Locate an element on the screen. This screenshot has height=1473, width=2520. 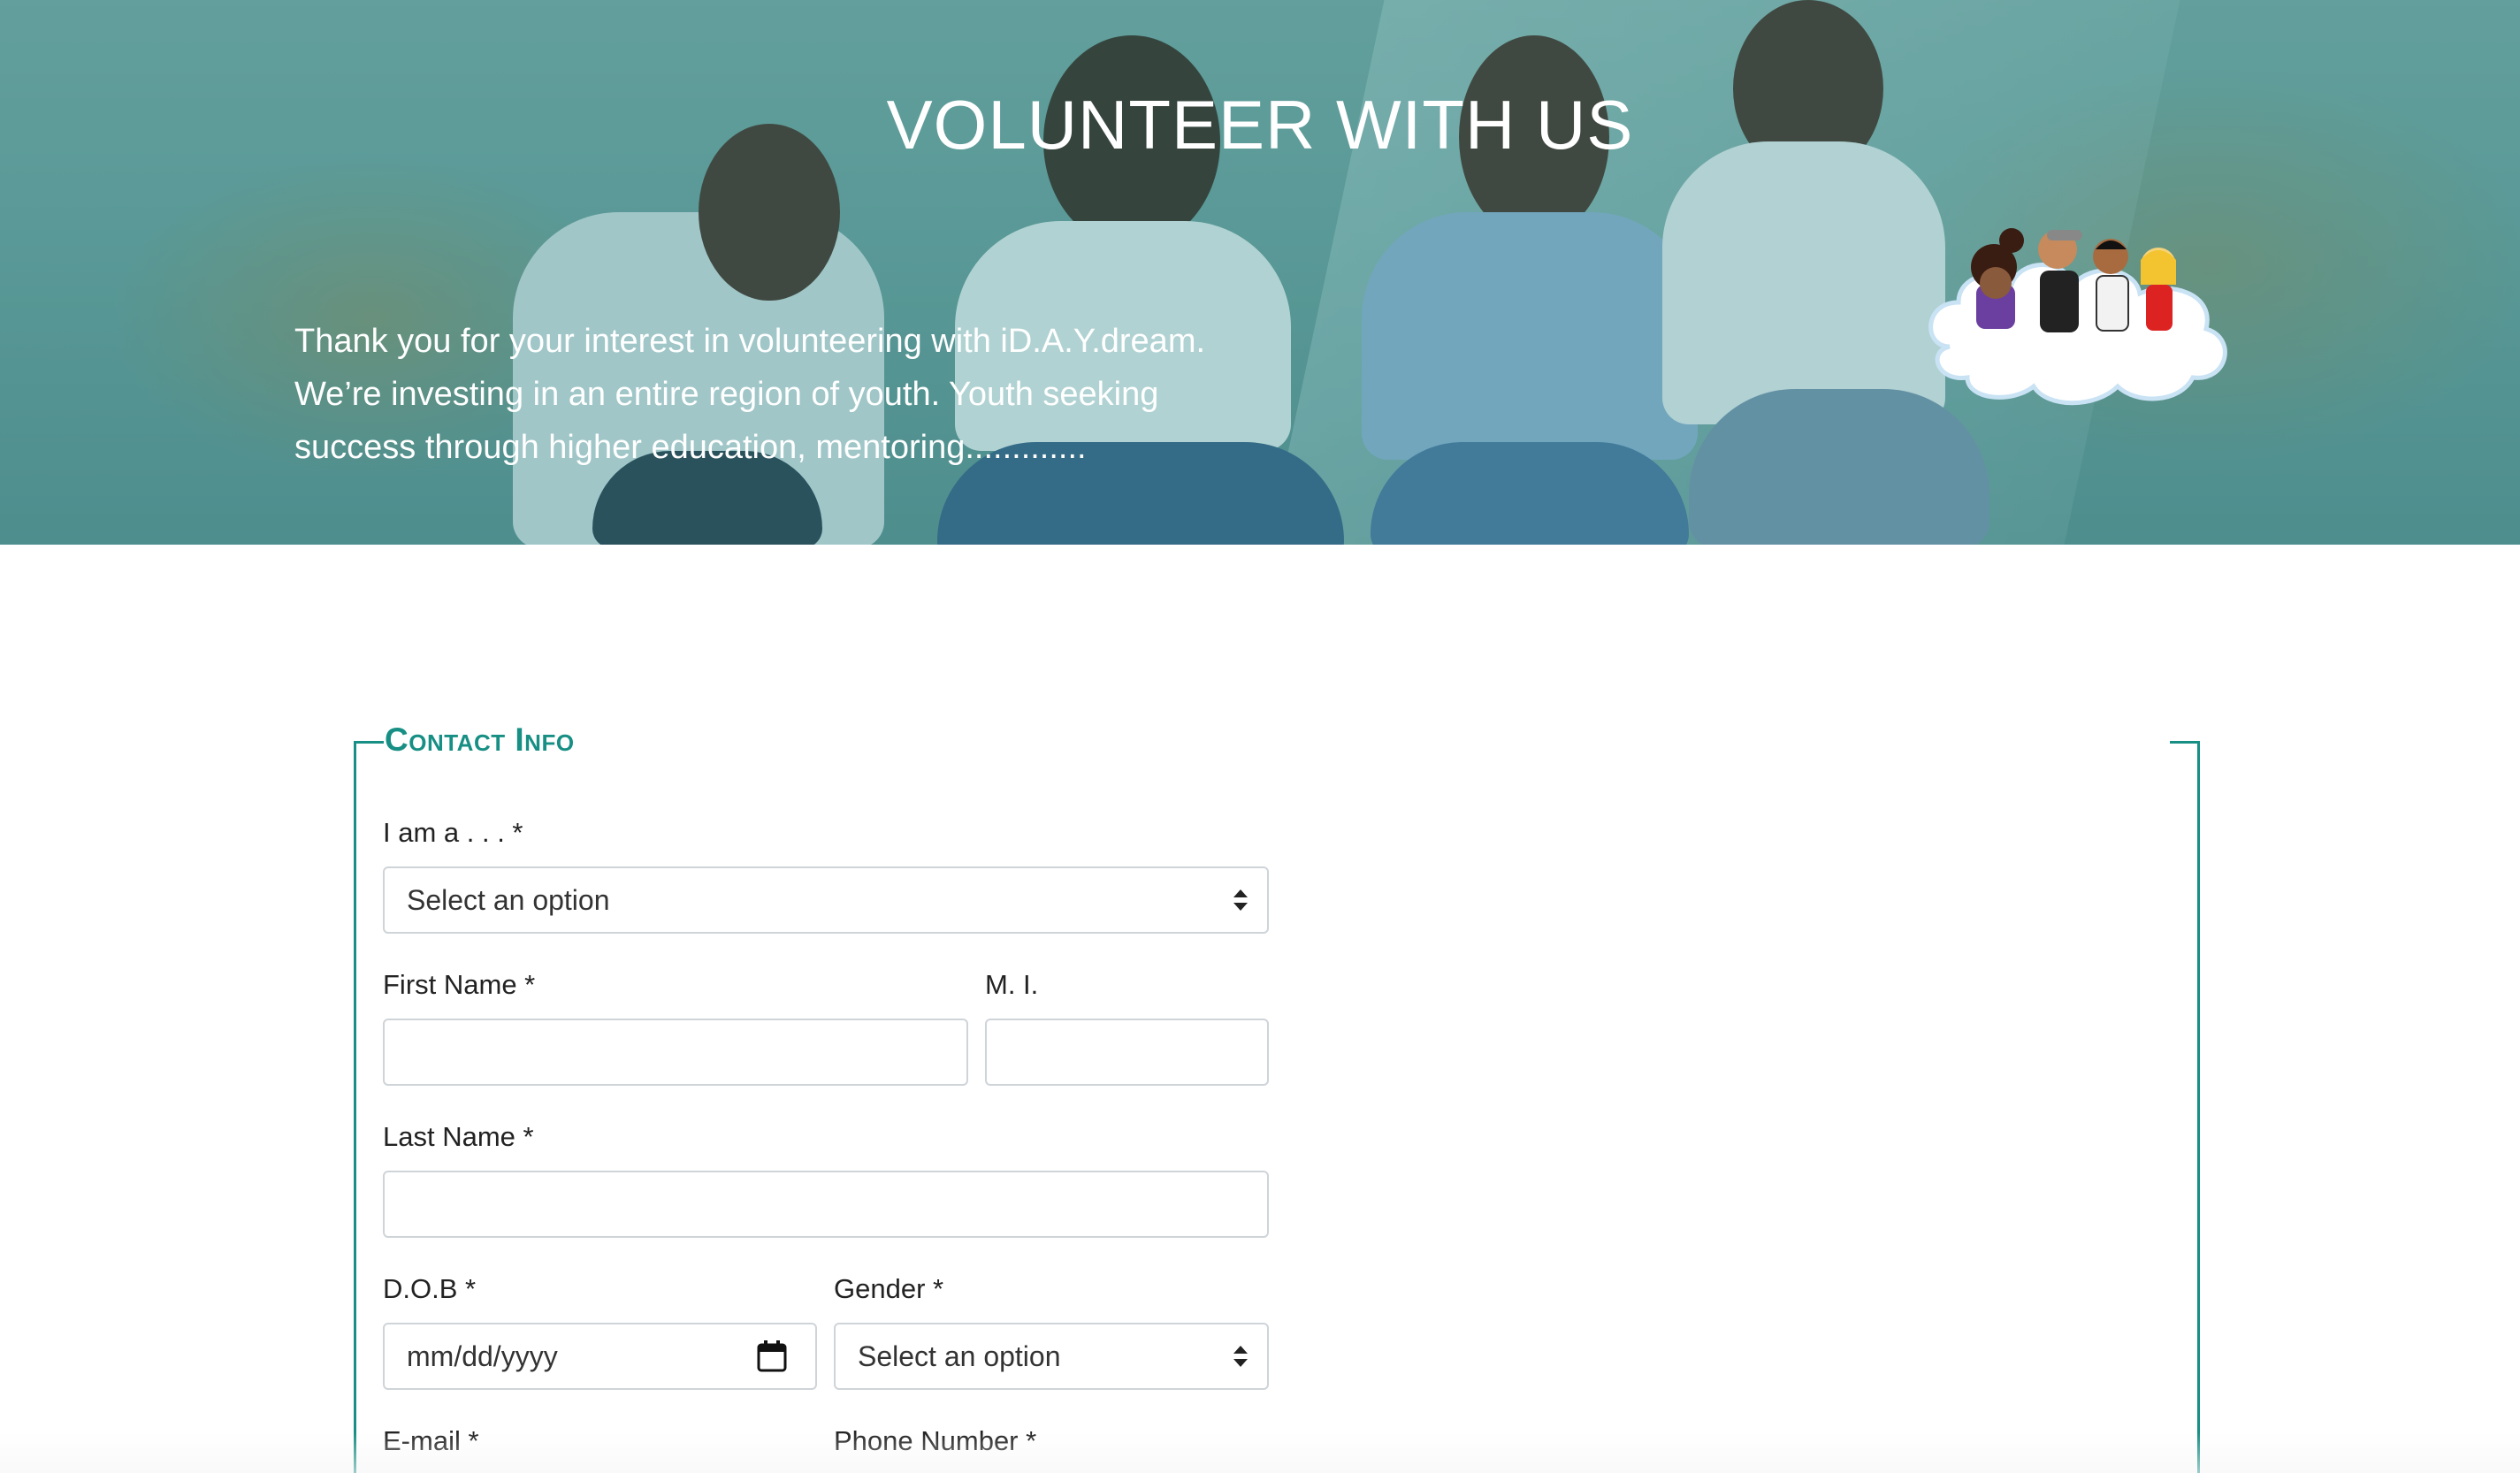
i-am-a-select-value: Select an option is located at coordinates (508, 899).